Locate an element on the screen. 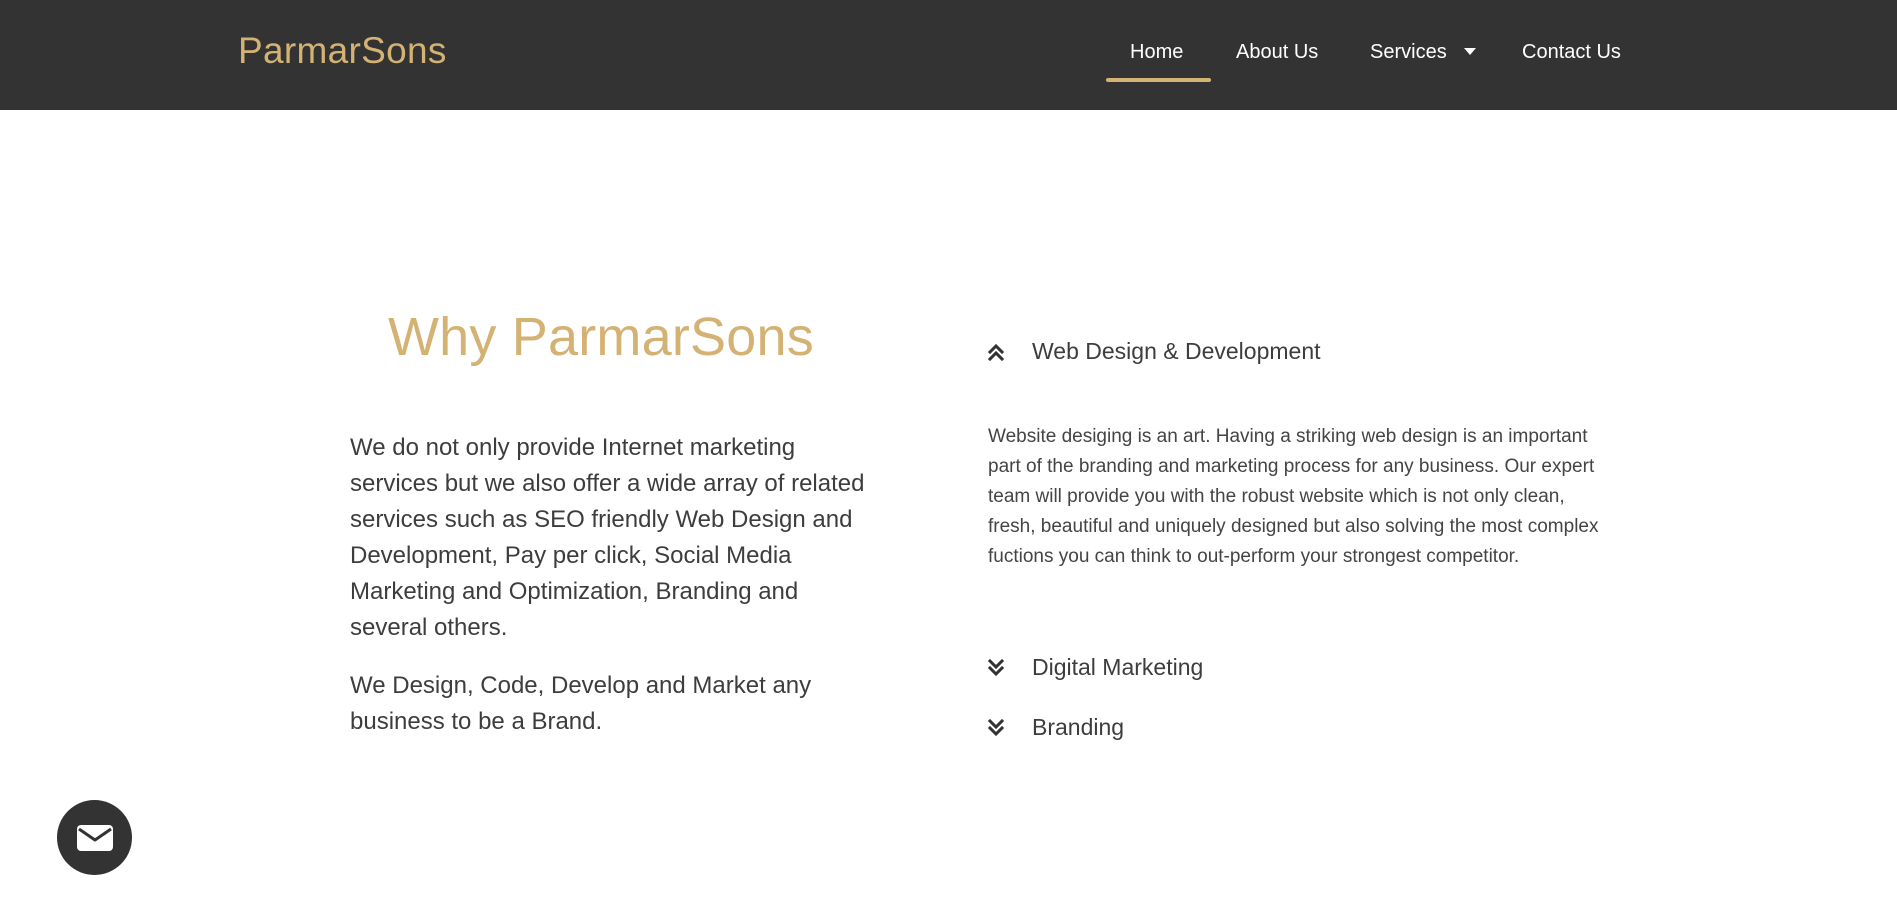  accordion-toggle-branding: Branding is located at coordinates (1056, 727).